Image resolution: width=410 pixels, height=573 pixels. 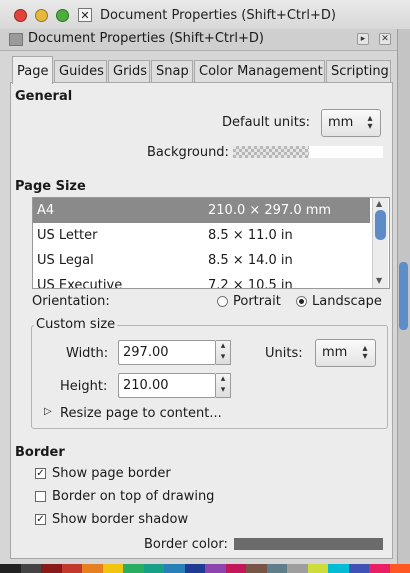 What do you see at coordinates (120, 519) in the screenshot?
I see `show-border-shadow-label: Show border shadow` at bounding box center [120, 519].